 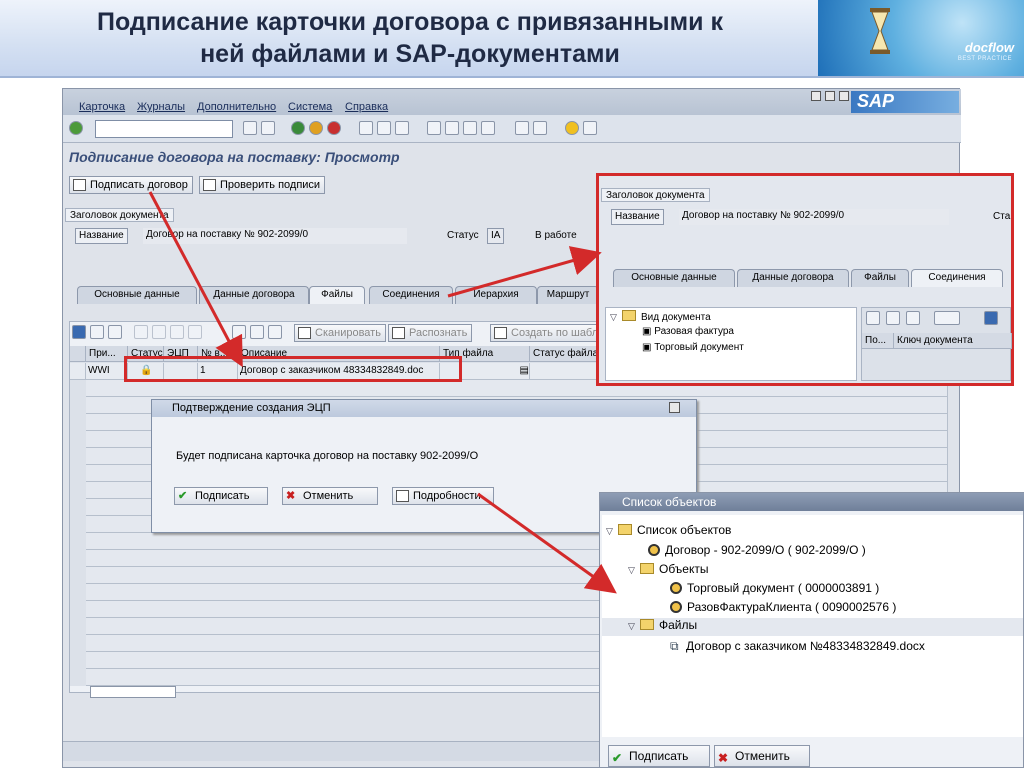 What do you see at coordinates (337, 295) in the screenshot?
I see `tab-files: Файлы` at bounding box center [337, 295].